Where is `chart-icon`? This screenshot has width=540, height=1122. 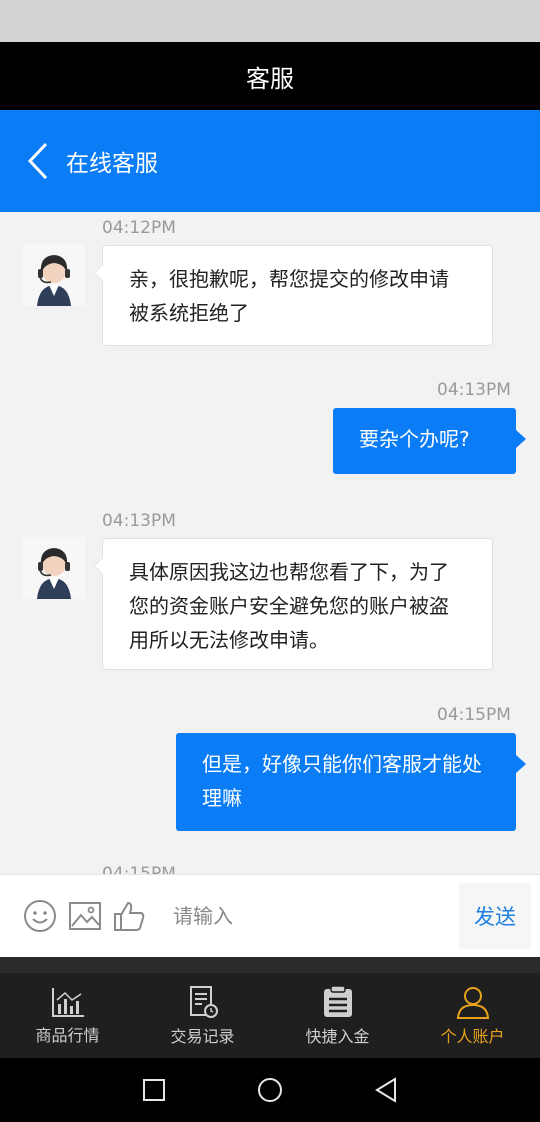 chart-icon is located at coordinates (67, 1002).